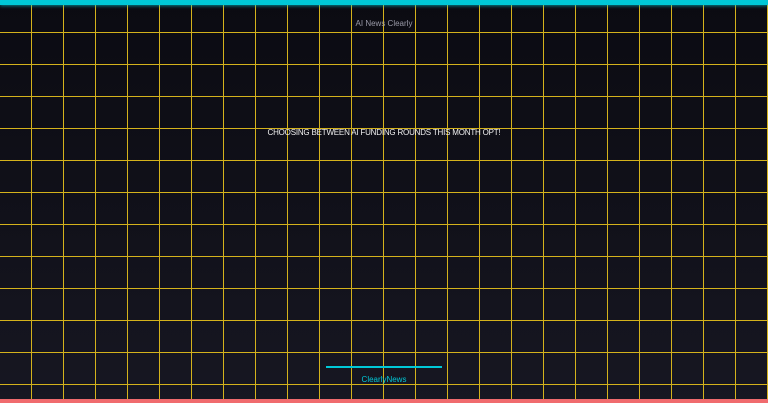 The height and width of the screenshot is (403, 768). What do you see at coordinates (384, 401) in the screenshot?
I see `bottom-accent-bar` at bounding box center [384, 401].